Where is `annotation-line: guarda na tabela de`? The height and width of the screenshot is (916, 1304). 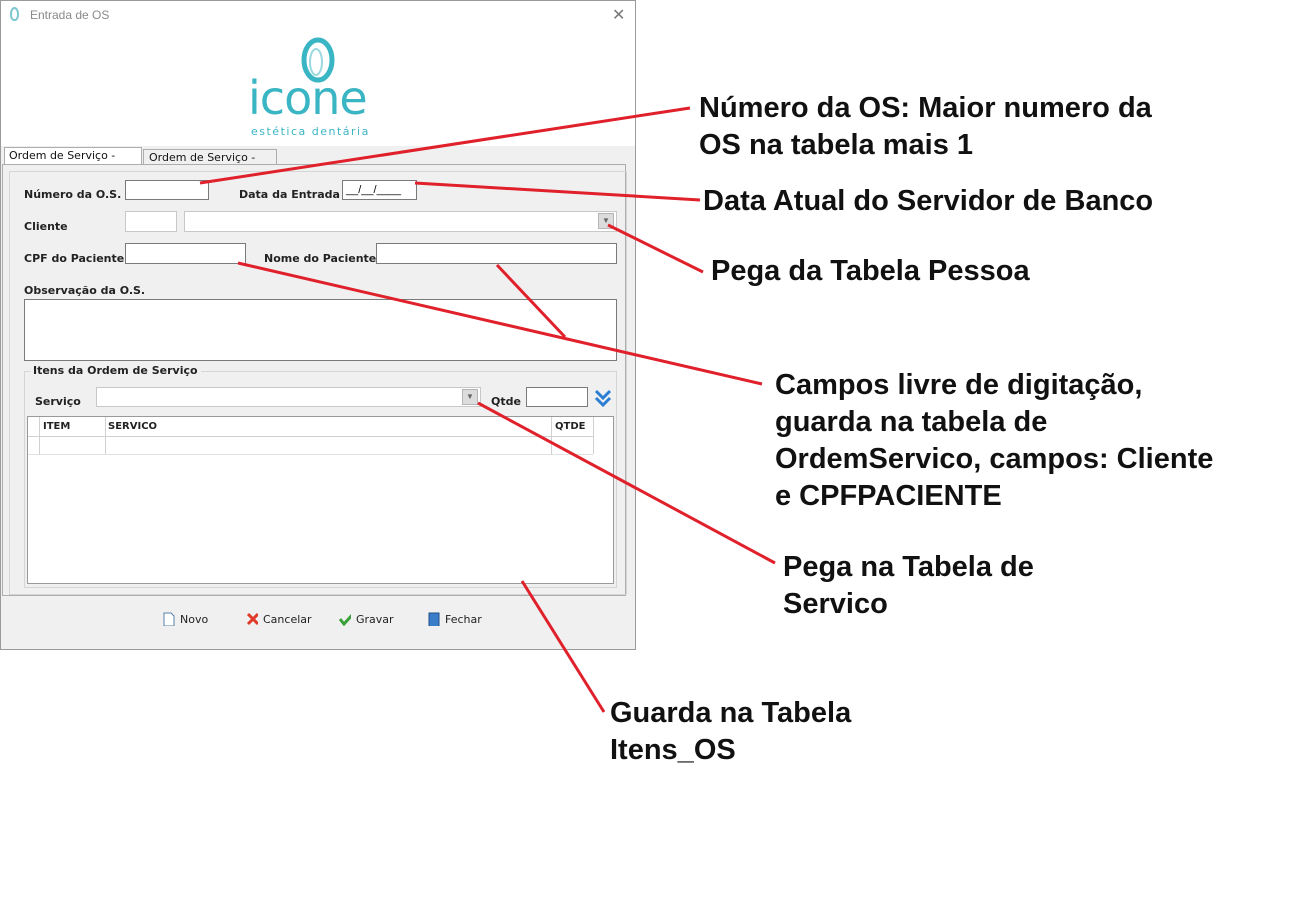
annotation-line: guarda na tabela de is located at coordinates (911, 422).